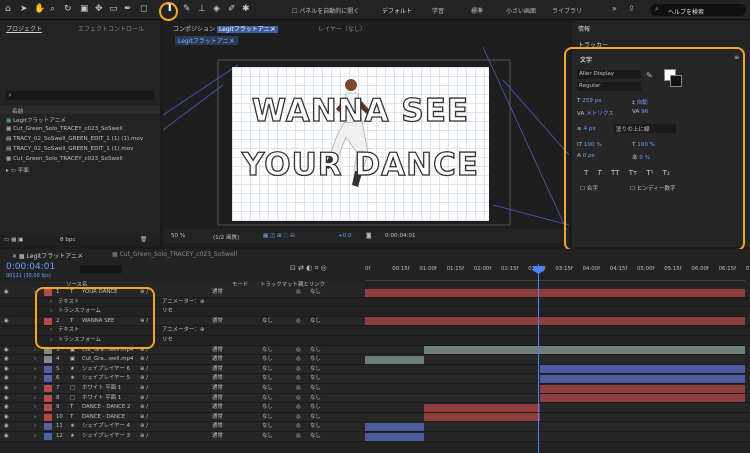 This screenshot has width=750, height=453. What do you see at coordinates (24, 28) in the screenshot?
I see `tab-project: プロジェクト` at bounding box center [24, 28].